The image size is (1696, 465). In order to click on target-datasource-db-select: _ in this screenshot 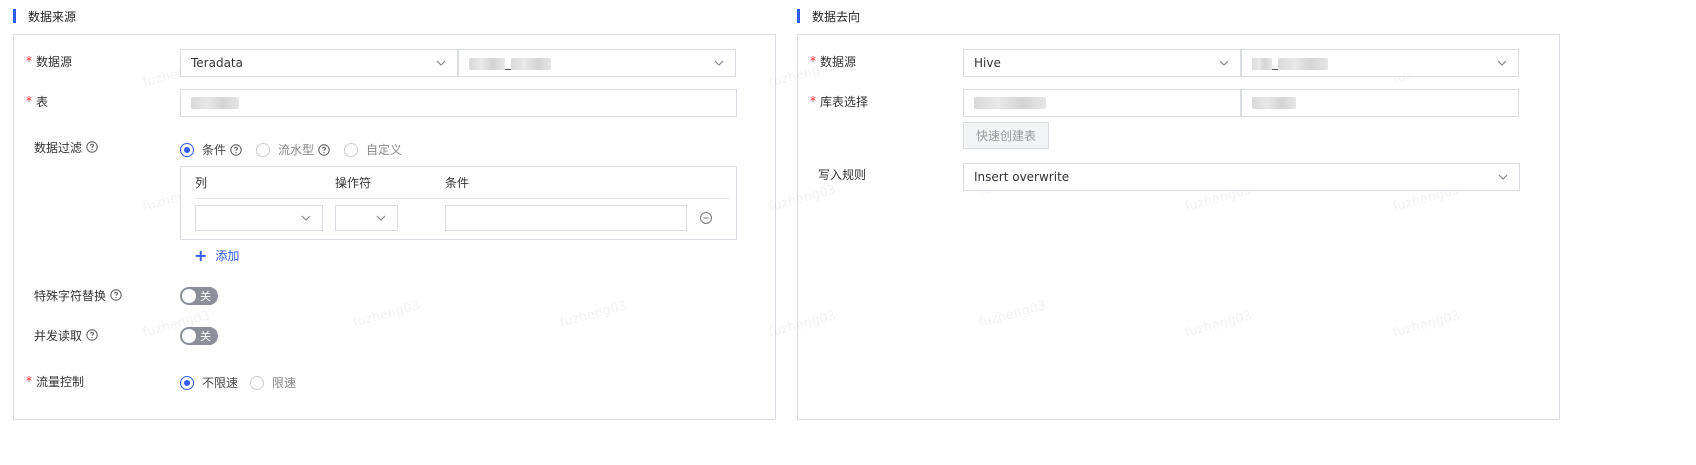, I will do `click(1380, 63)`.